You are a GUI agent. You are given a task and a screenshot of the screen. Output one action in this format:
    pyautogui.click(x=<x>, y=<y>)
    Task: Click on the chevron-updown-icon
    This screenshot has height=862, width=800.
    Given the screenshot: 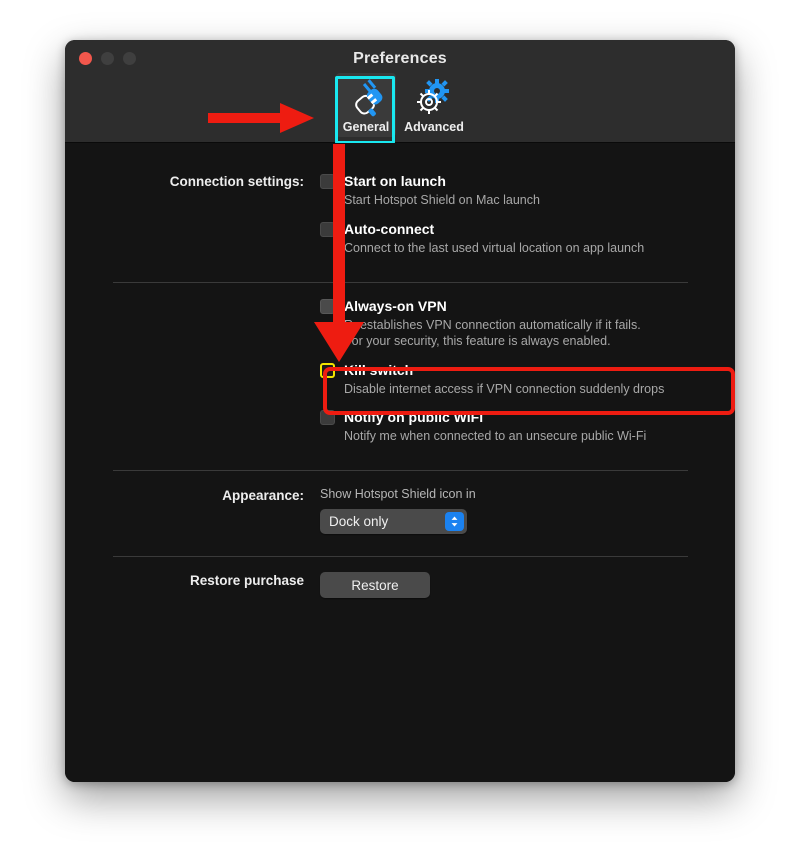 What is the action you would take?
    pyautogui.click(x=454, y=521)
    